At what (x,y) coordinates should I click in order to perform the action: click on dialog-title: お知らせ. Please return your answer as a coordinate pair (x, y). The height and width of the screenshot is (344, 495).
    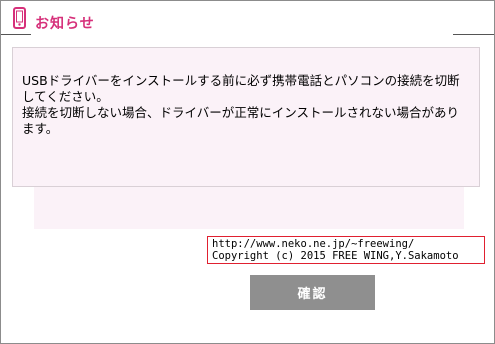
    Looking at the image, I should click on (65, 24).